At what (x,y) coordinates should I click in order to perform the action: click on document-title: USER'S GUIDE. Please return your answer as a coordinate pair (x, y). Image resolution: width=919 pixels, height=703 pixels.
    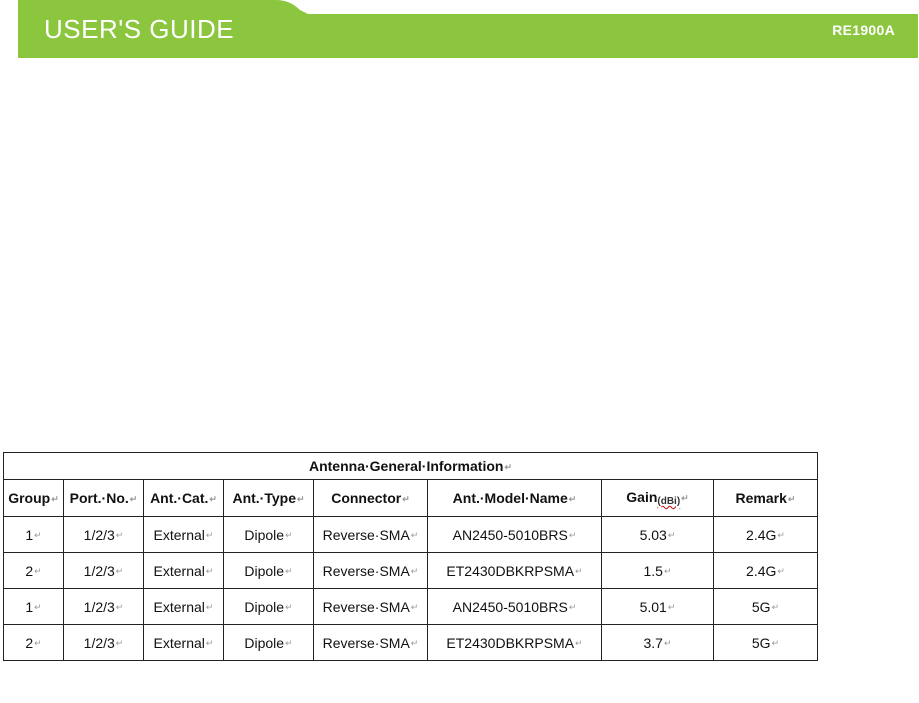
    Looking at the image, I should click on (139, 29).